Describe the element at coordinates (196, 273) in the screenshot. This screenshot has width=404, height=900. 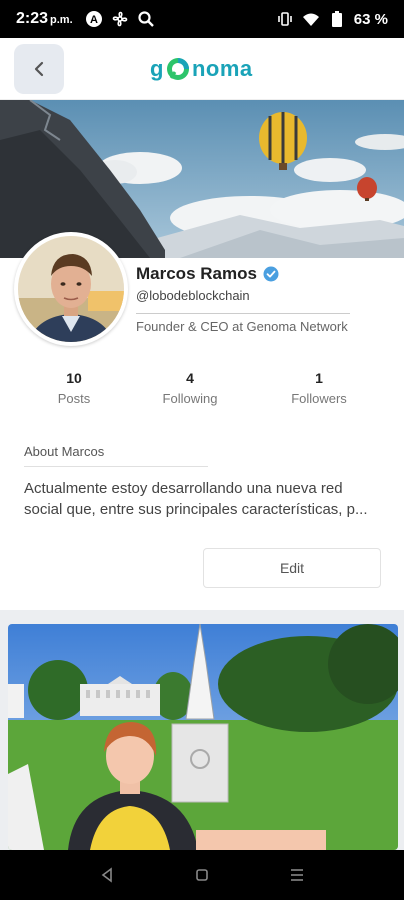
I see `profile-name: Marcos Ramos` at that location.